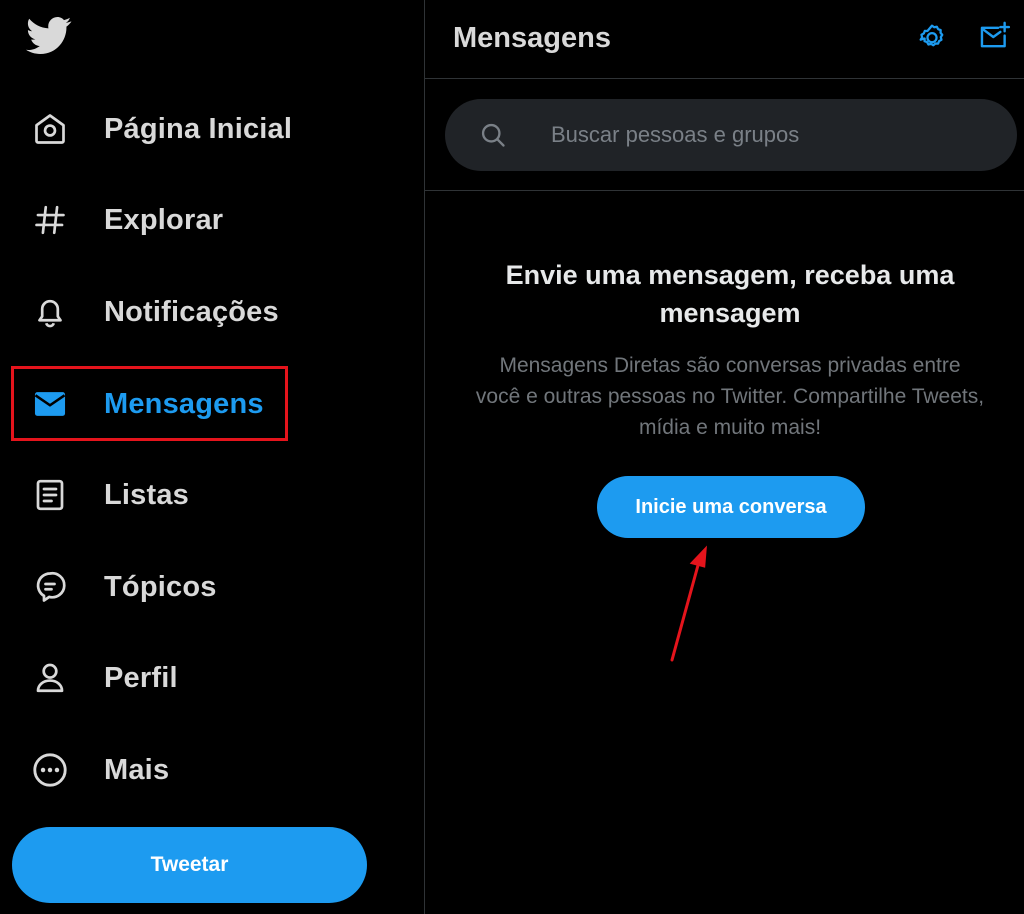  I want to click on sidebar-item-notifications: Notificações, so click(167, 312).